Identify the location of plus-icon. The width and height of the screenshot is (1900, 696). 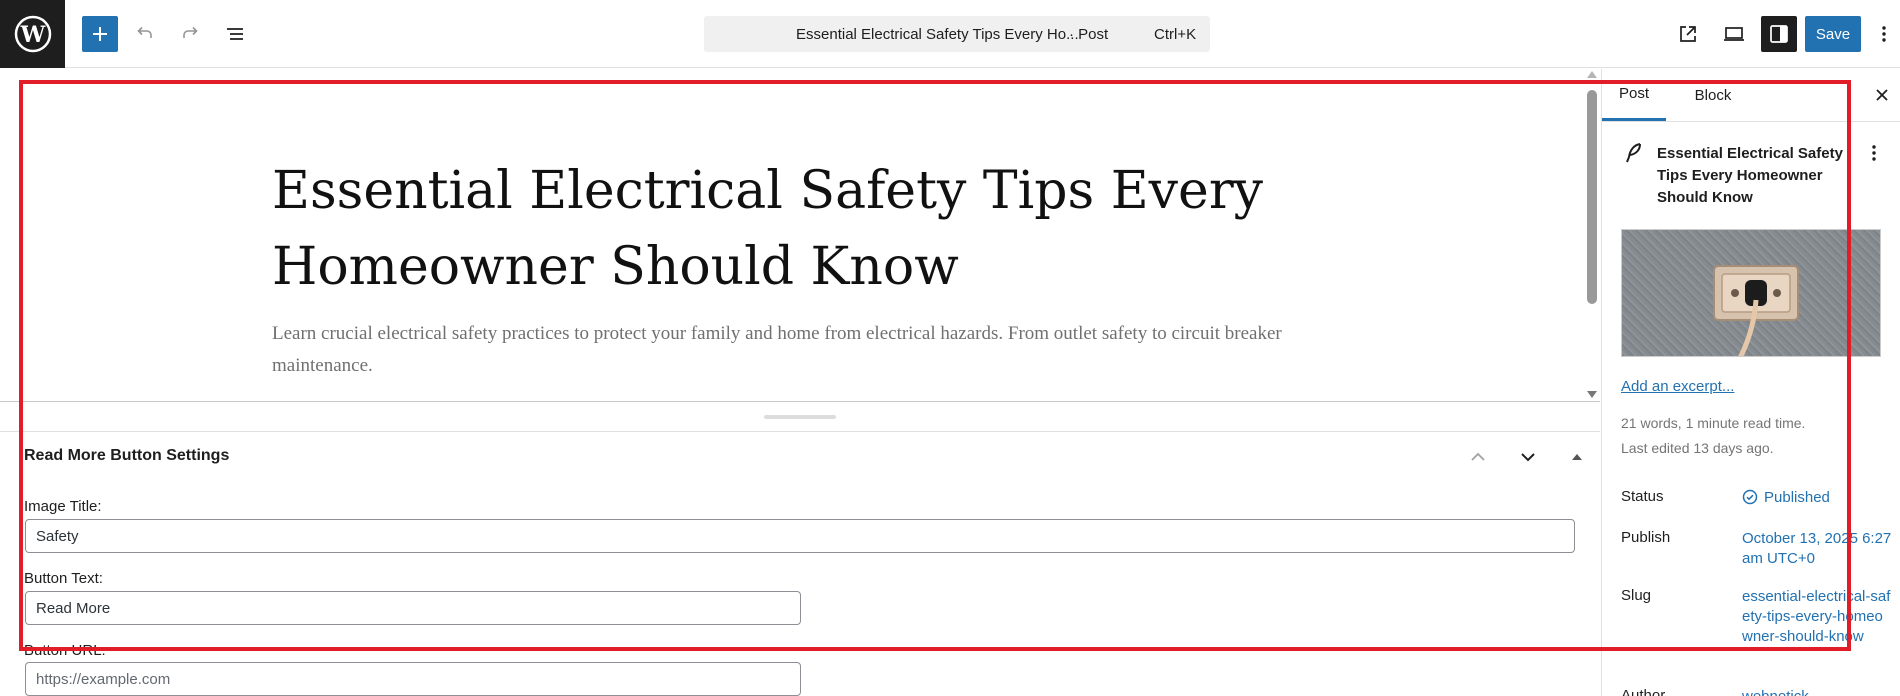
(100, 34).